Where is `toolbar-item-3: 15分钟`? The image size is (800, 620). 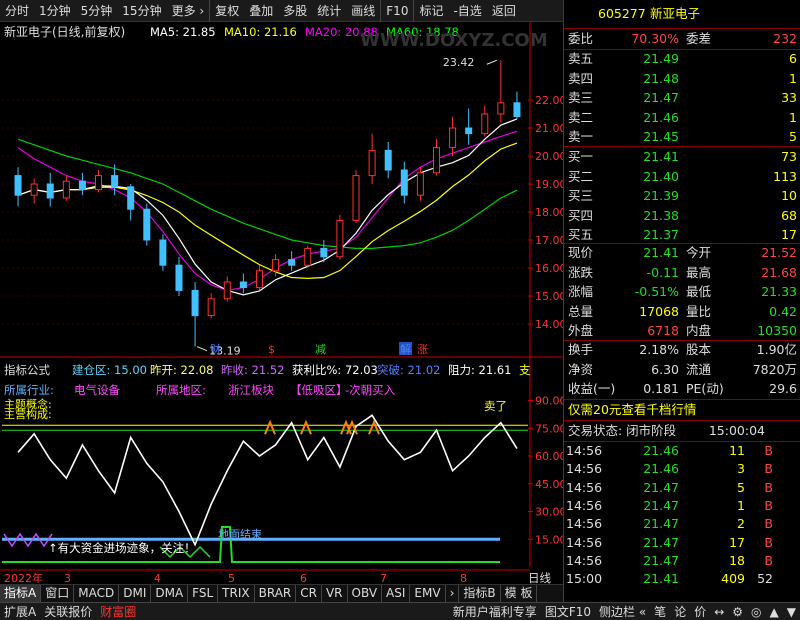
toolbar-item-3: 15分钟 is located at coordinates (141, 11).